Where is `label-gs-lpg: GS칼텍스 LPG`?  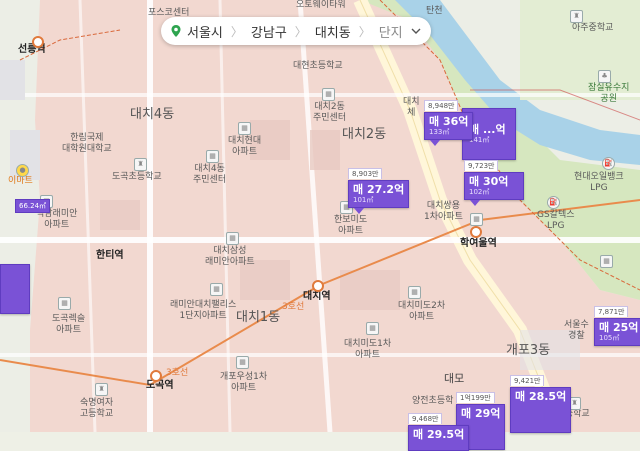 label-gs-lpg: GS칼텍스 LPG is located at coordinates (556, 220).